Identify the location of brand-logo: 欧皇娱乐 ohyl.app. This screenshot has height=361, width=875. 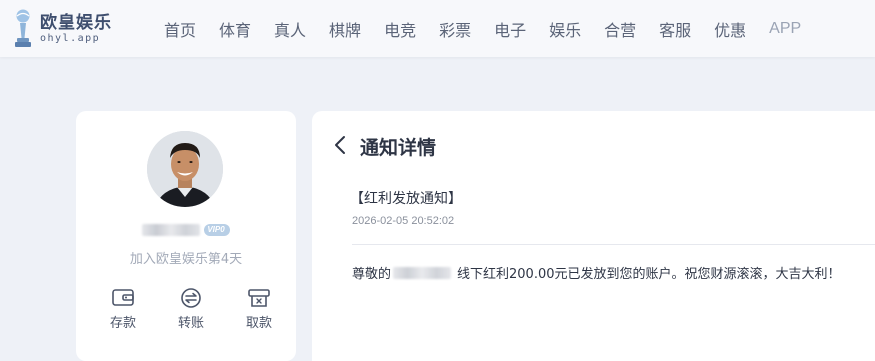
(62, 29).